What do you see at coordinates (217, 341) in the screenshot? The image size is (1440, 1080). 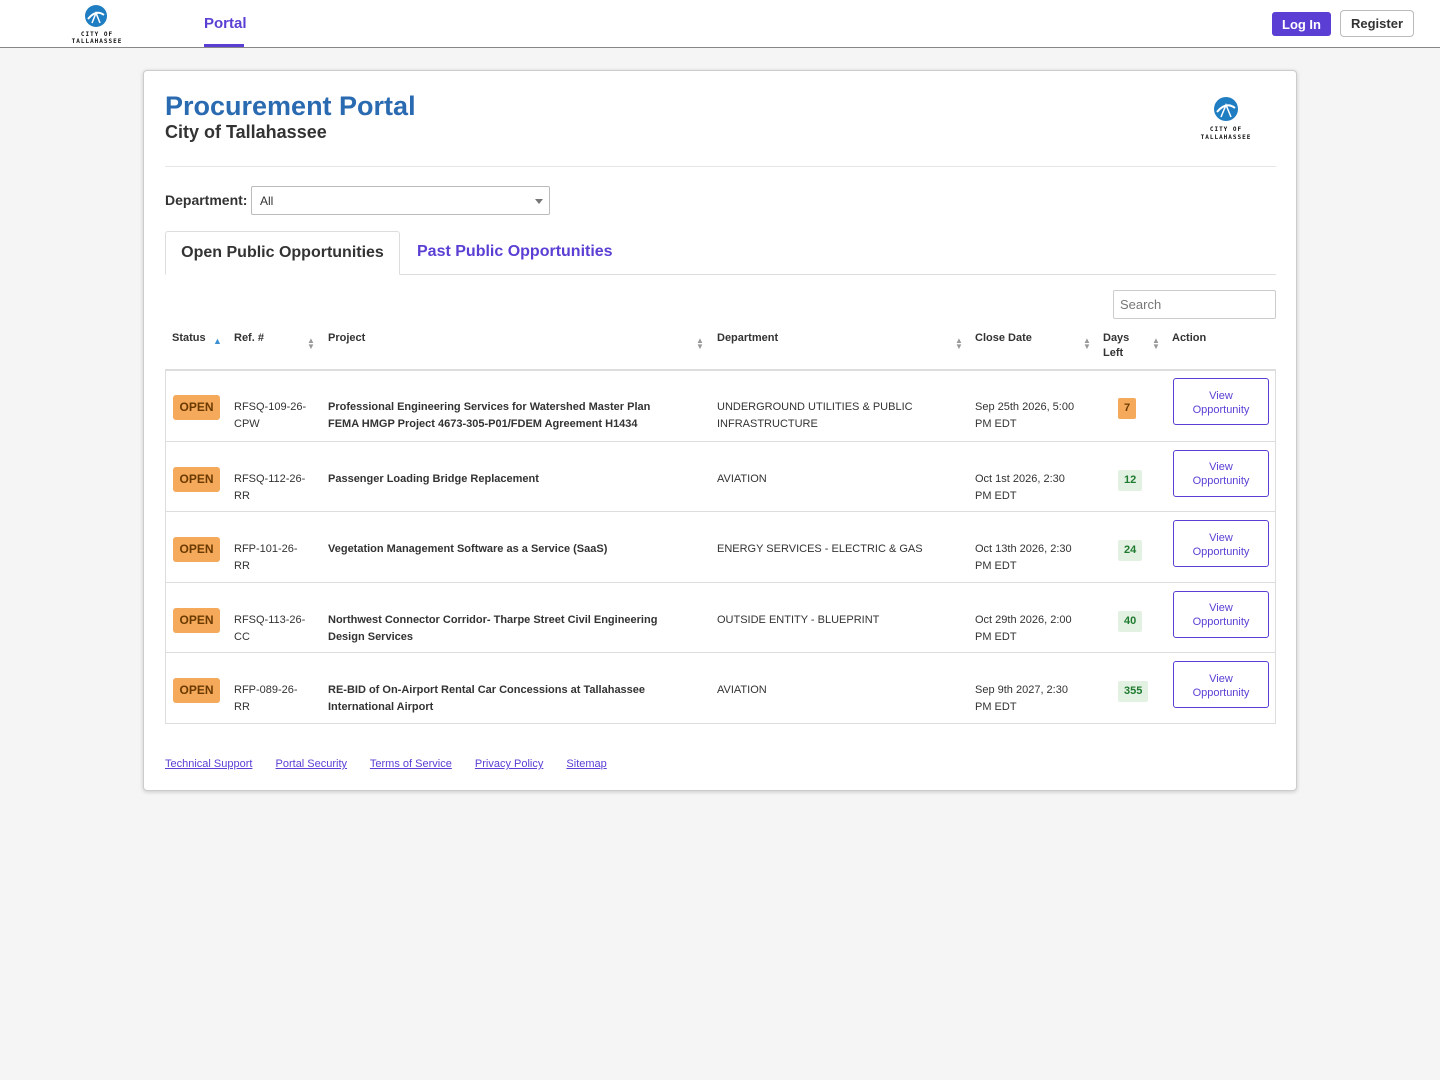 I see `sort-ascending-icon: ▲` at bounding box center [217, 341].